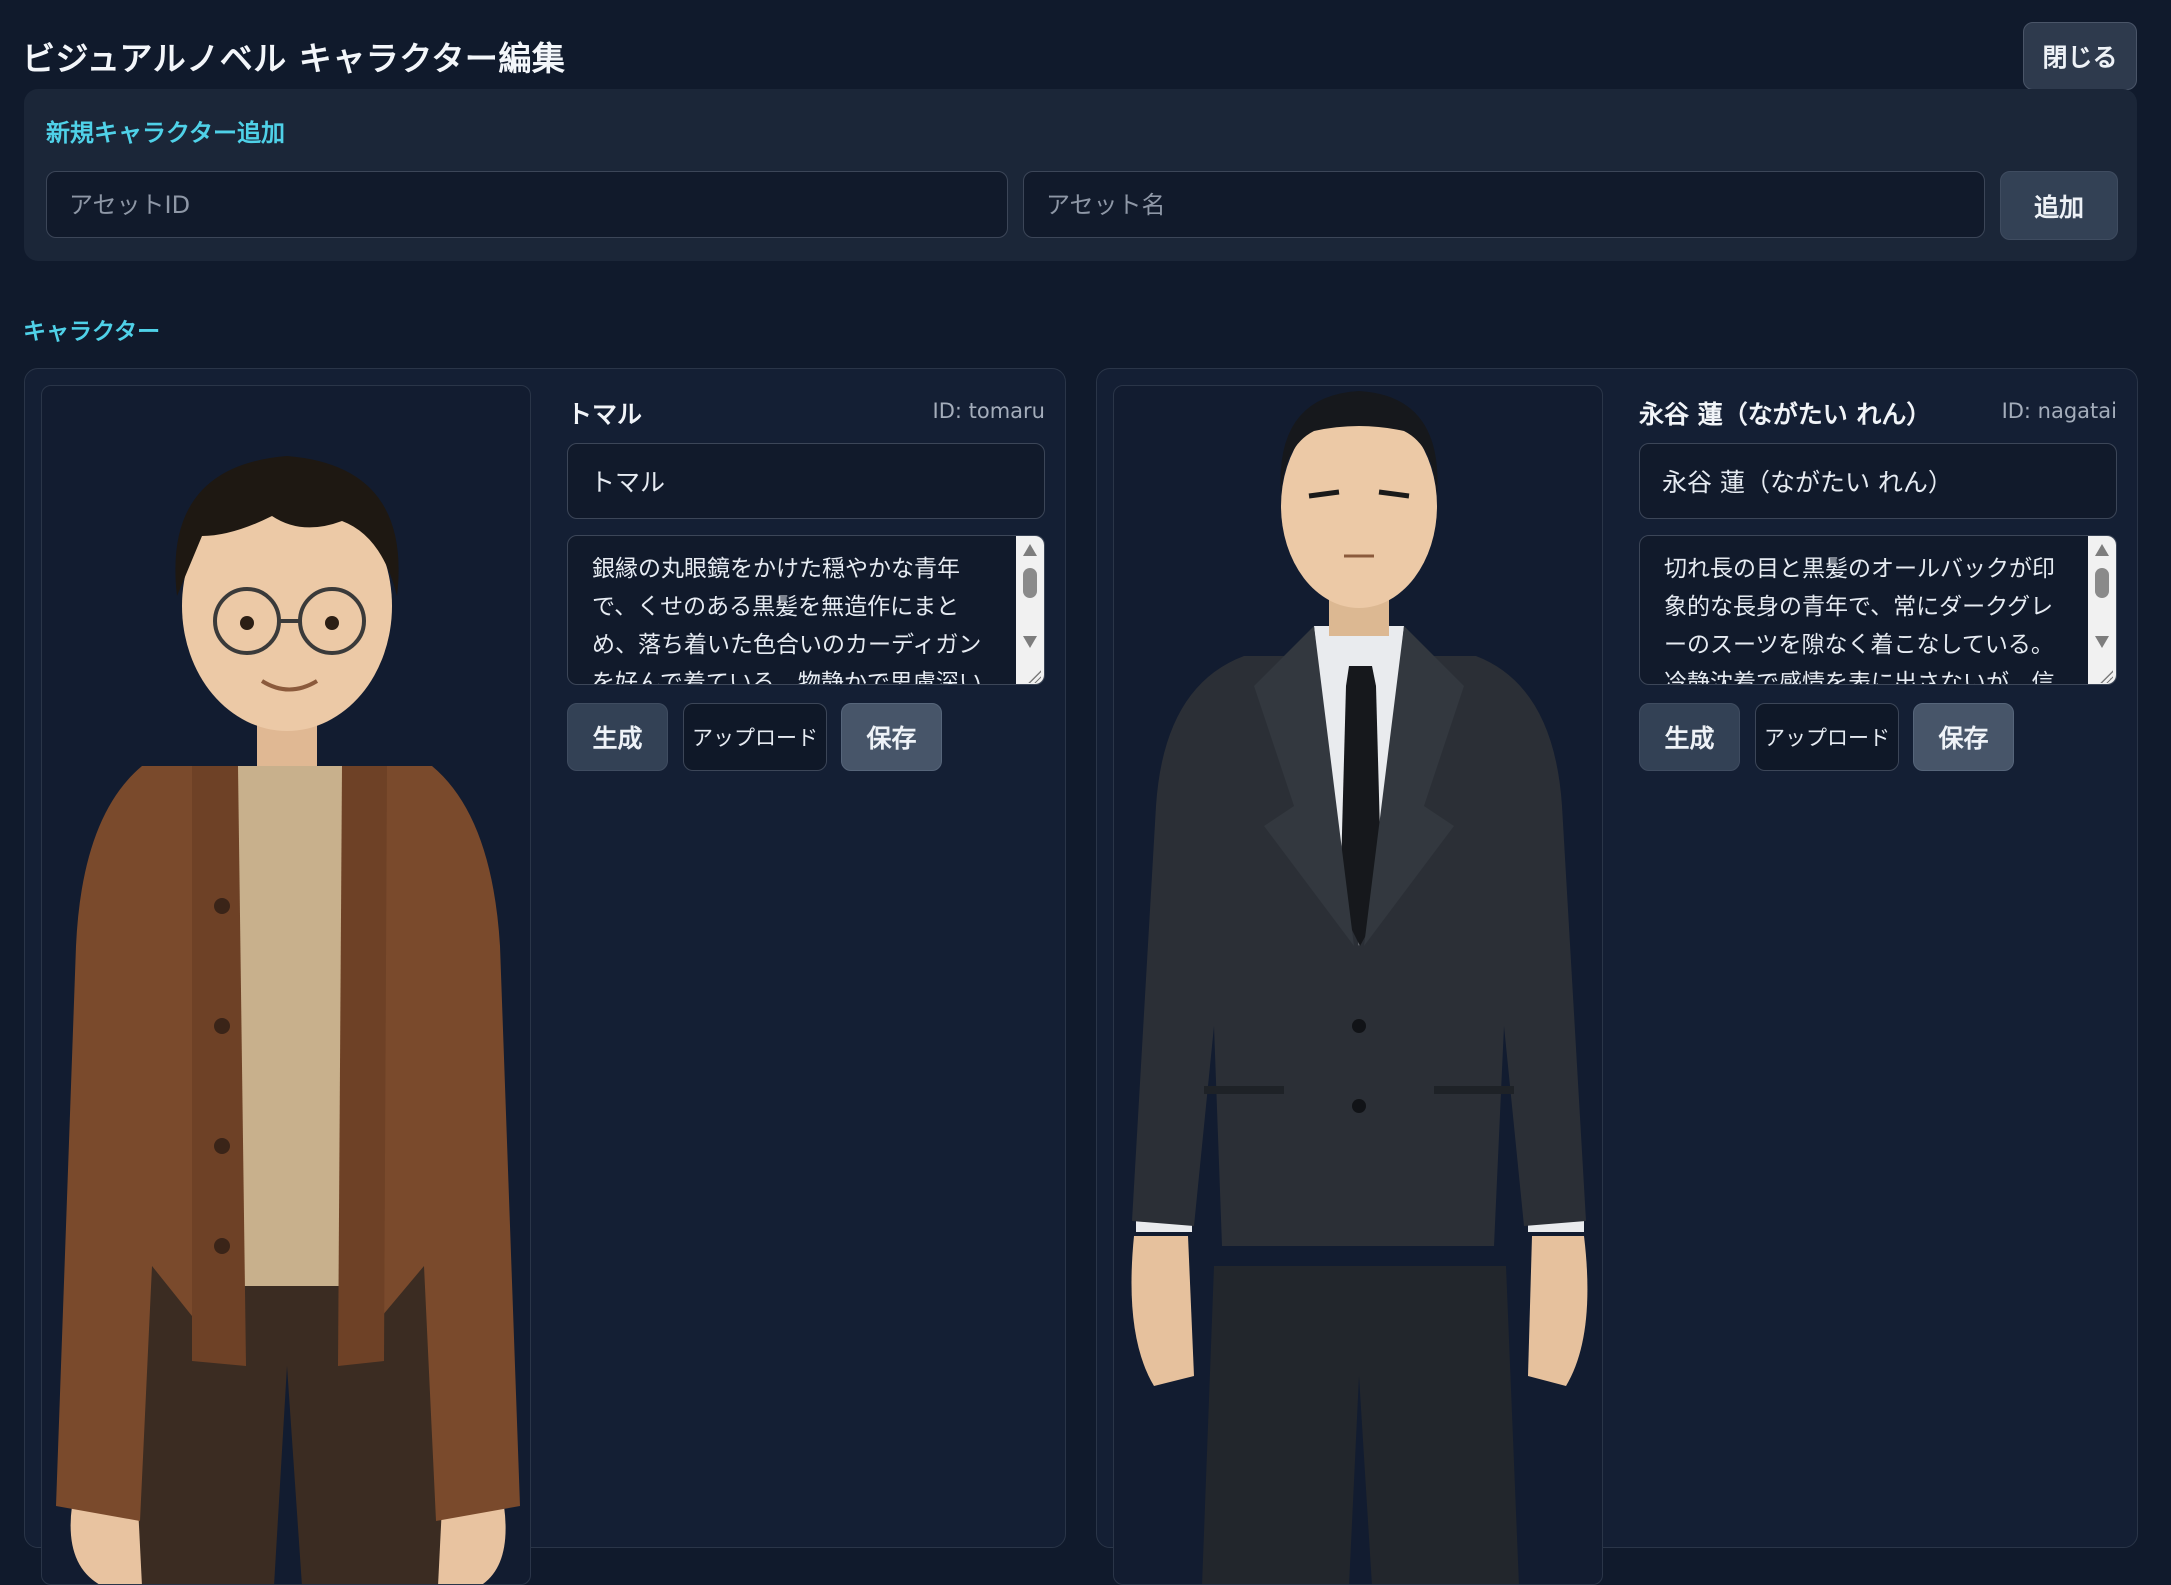 This screenshot has width=2171, height=1585. What do you see at coordinates (527, 204) in the screenshot?
I see `asset-id-input` at bounding box center [527, 204].